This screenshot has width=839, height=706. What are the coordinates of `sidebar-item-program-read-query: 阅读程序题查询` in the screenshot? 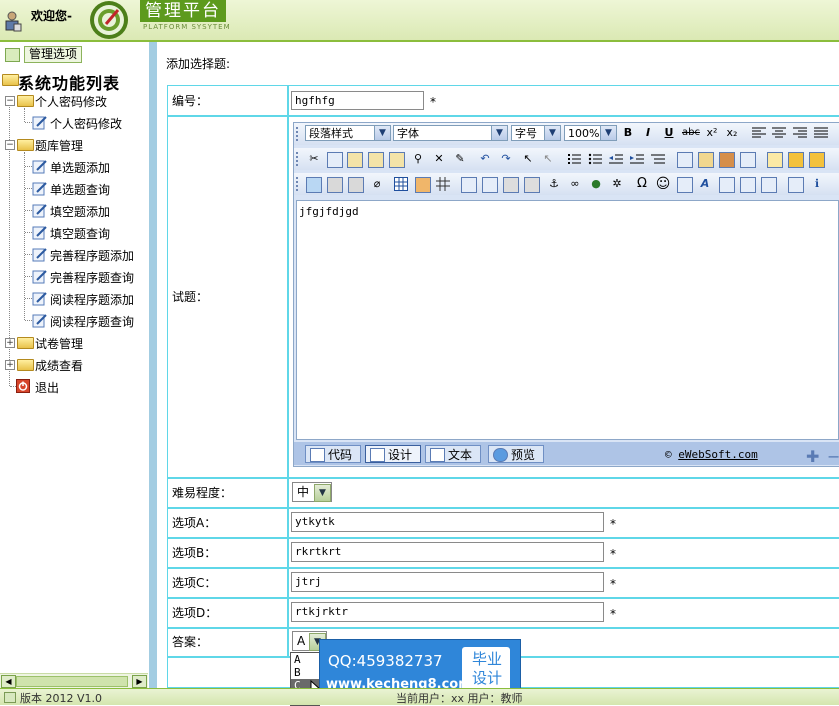 It's located at (92, 321).